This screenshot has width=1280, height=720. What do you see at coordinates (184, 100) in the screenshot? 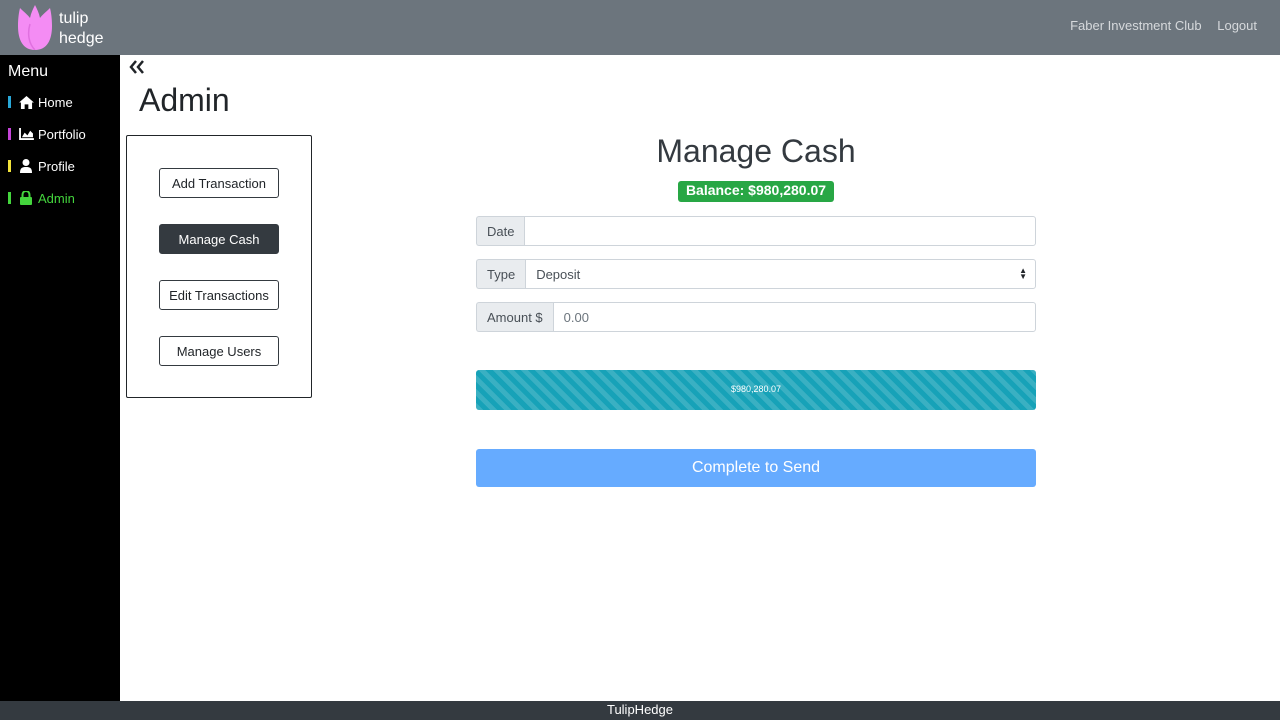
I see `page-title: Admin` at bounding box center [184, 100].